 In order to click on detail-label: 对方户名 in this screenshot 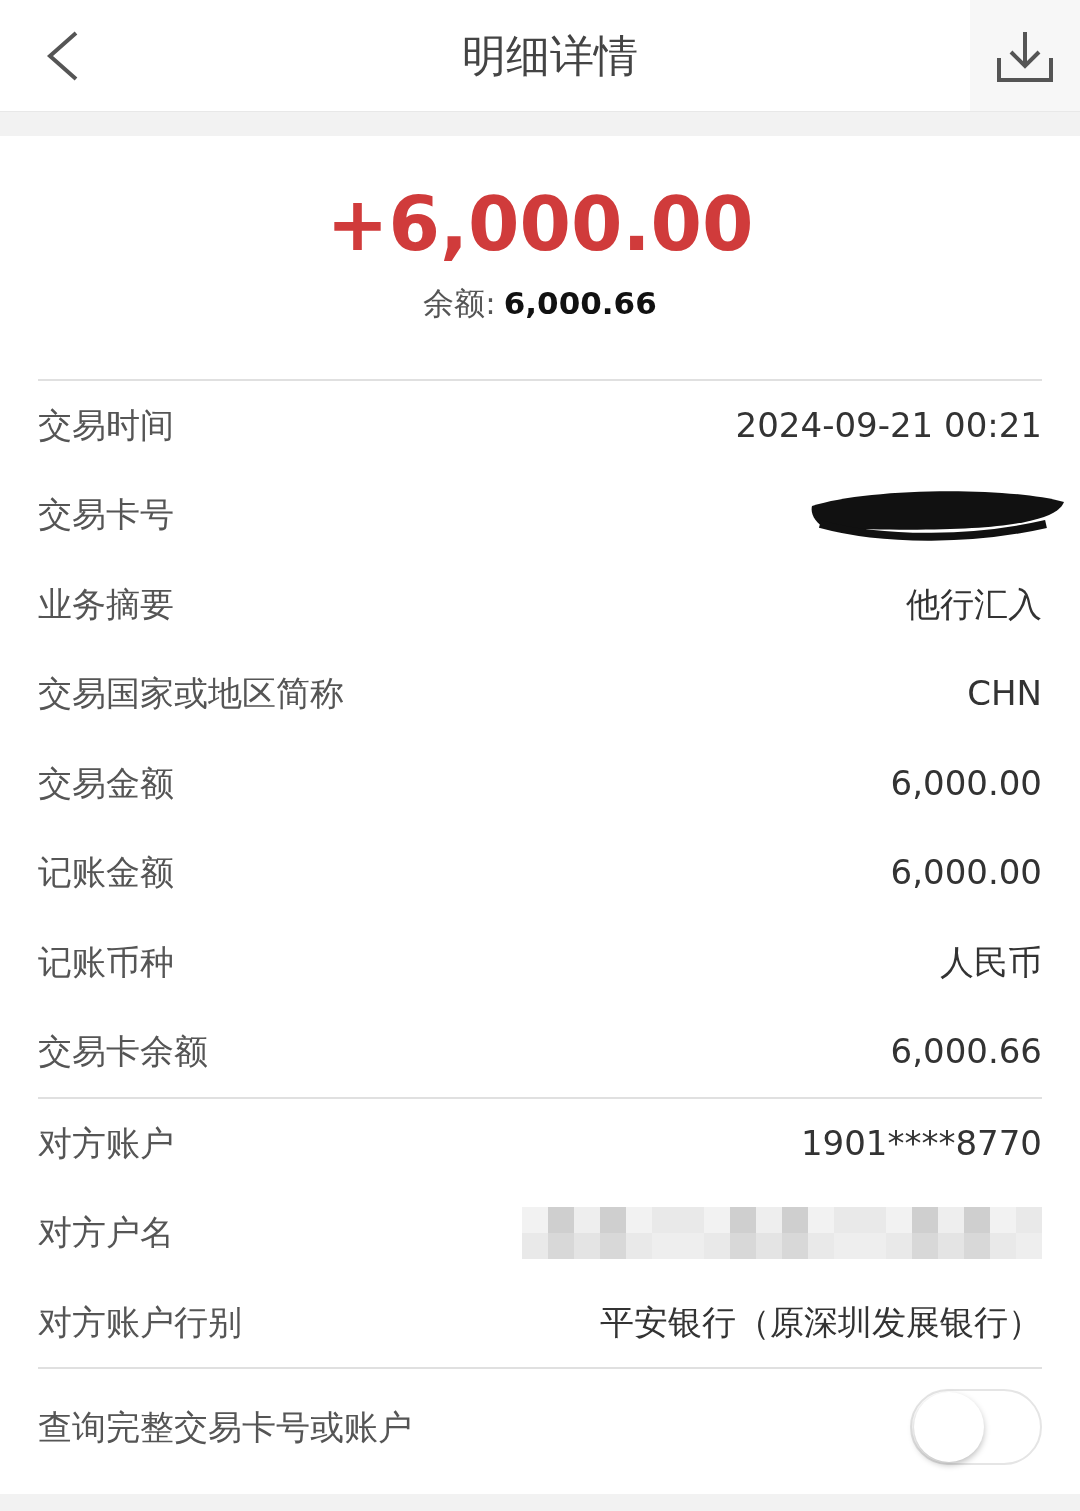, I will do `click(106, 1233)`.